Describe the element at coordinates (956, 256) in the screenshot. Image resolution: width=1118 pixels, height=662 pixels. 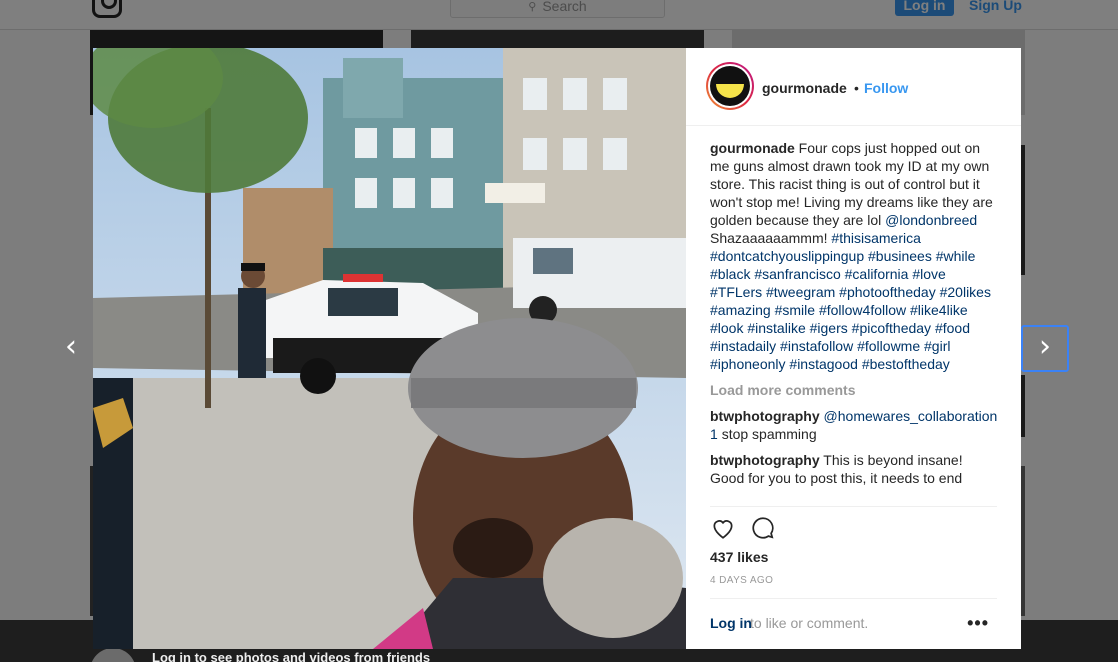
I see `hashtag-link: #while` at that location.